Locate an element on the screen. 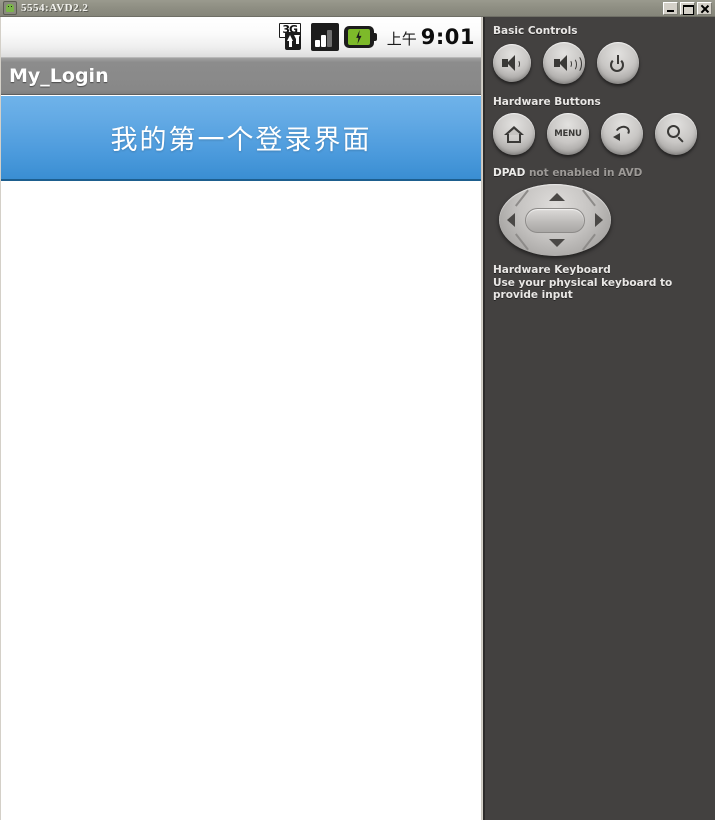  speaker-high-icon is located at coordinates (568, 64).